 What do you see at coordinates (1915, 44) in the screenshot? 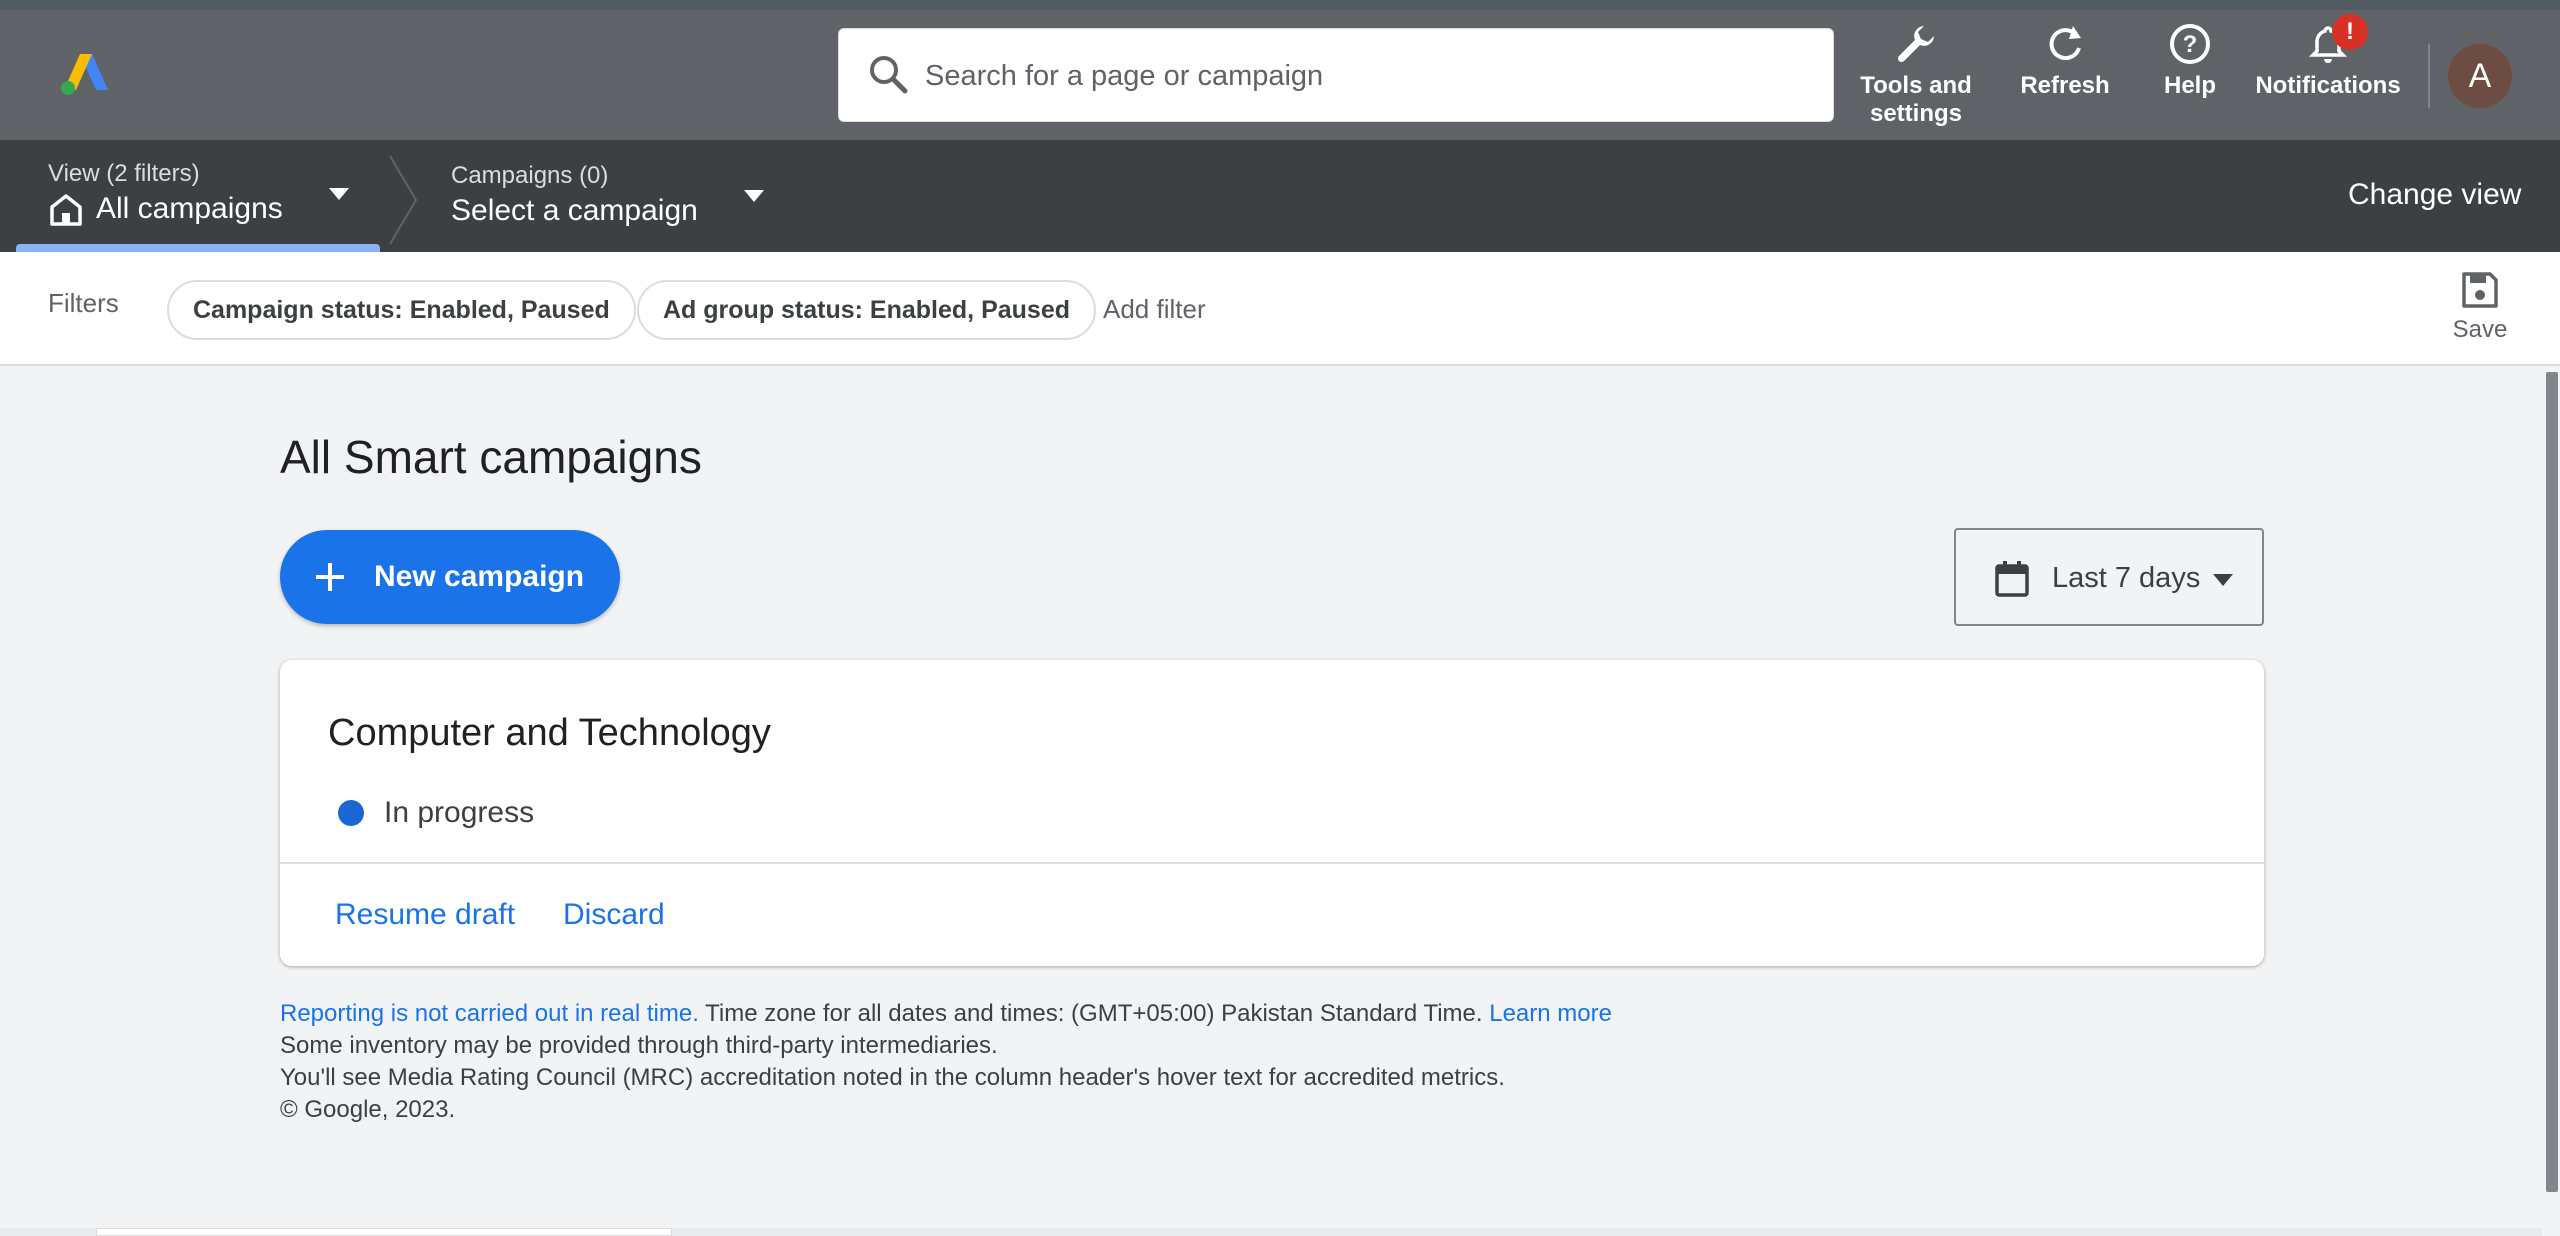
I see `wrench-icon` at bounding box center [1915, 44].